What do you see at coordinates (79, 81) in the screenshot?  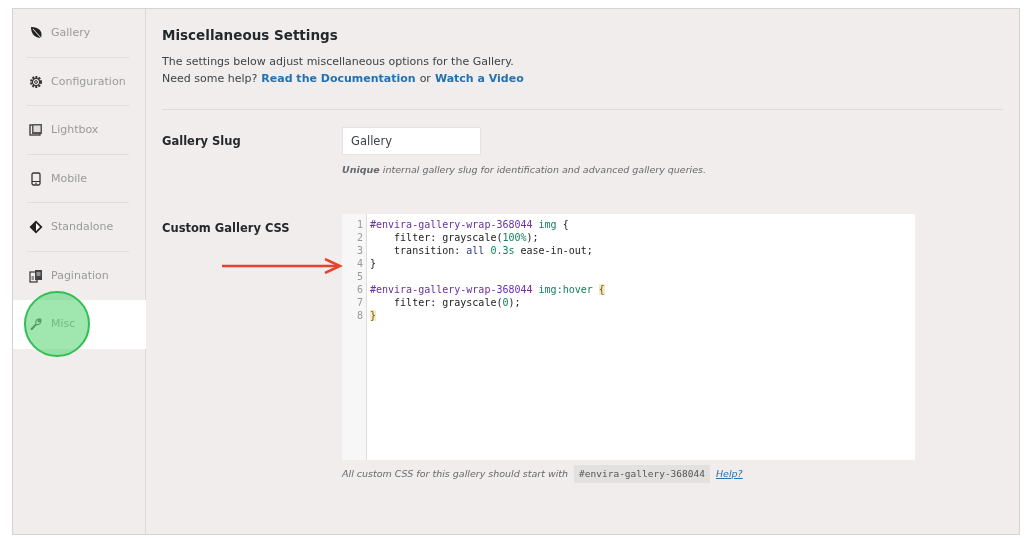 I see `sidebar-item: Configuration` at bounding box center [79, 81].